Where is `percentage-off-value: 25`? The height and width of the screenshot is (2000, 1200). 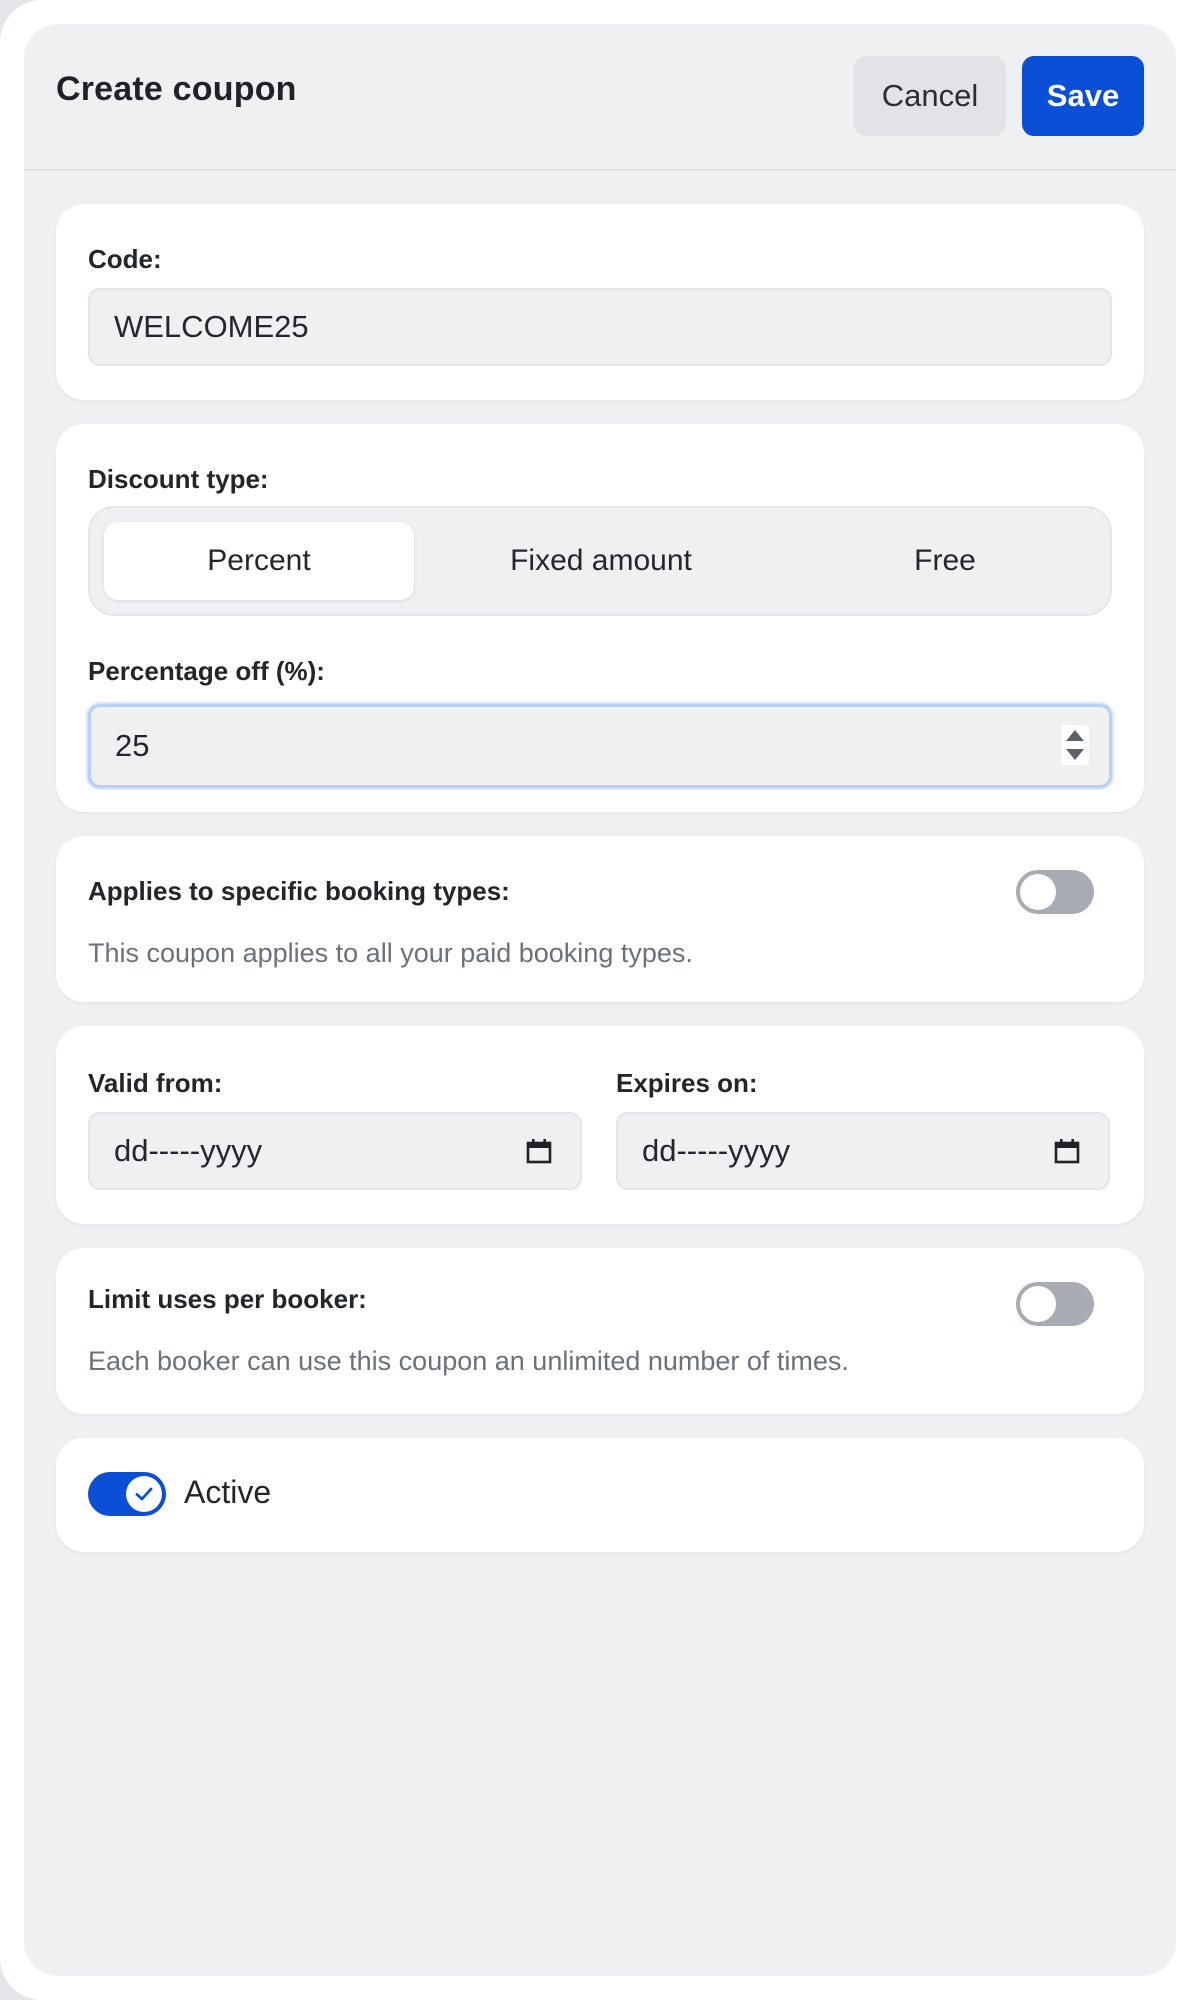 percentage-off-value: 25 is located at coordinates (132, 745).